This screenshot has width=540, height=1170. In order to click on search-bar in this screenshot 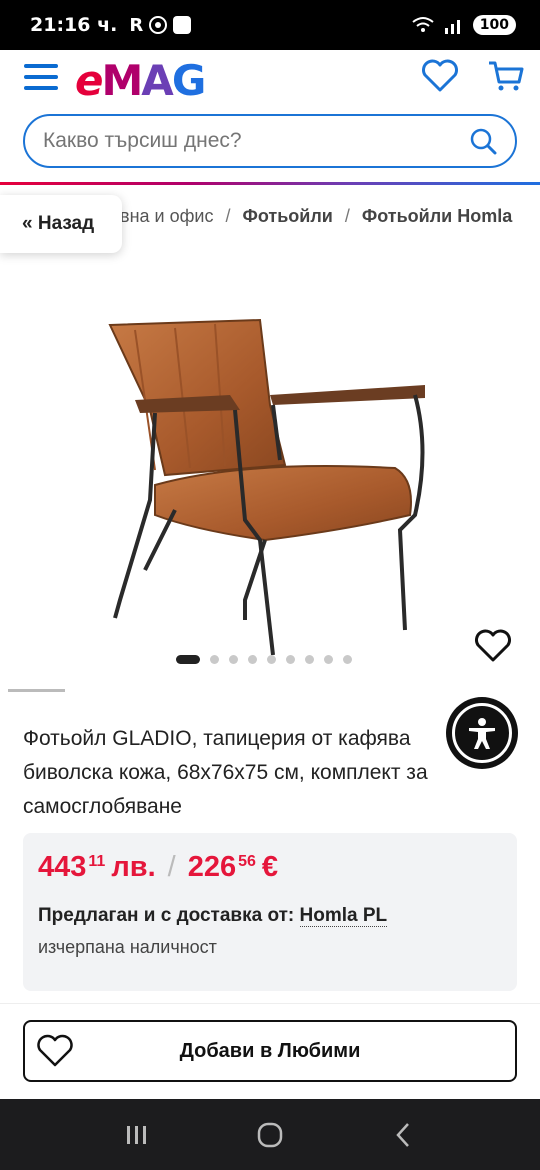, I will do `click(270, 141)`.